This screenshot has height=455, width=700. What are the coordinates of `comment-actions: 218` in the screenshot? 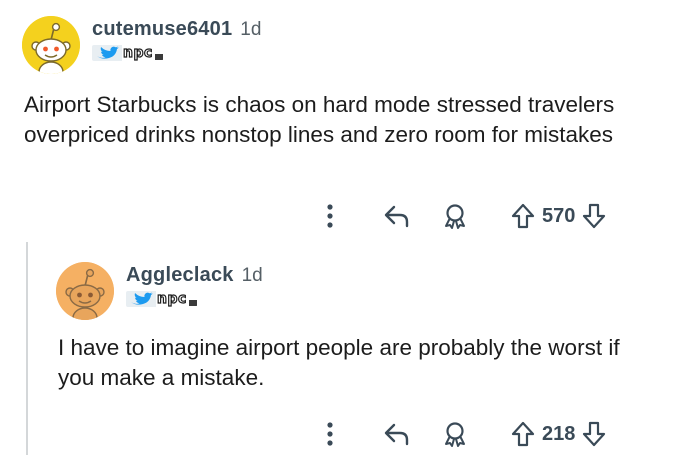 It's located at (459, 434).